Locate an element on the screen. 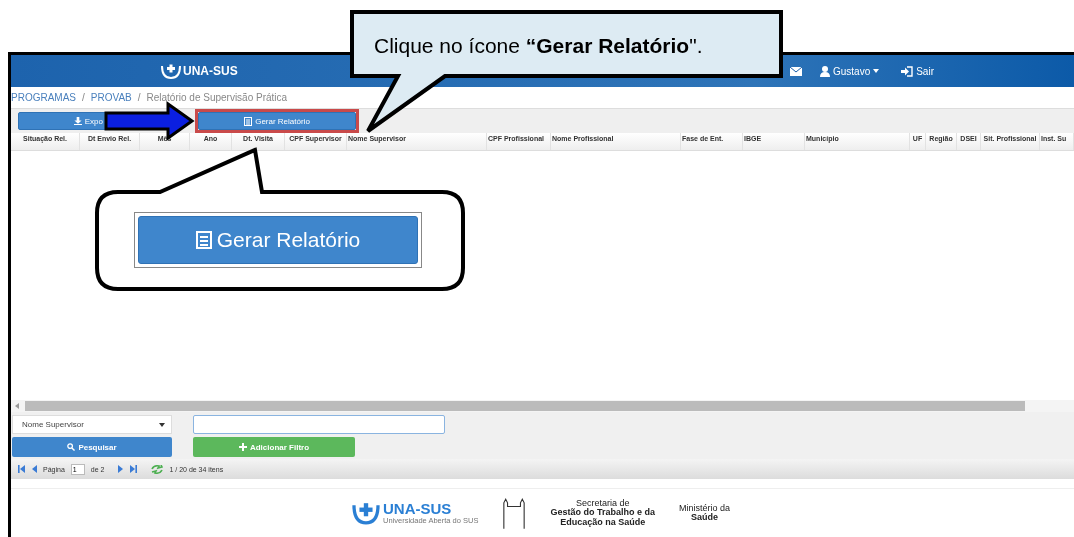 This screenshot has height=537, width=1074. search-button: Pesquisar is located at coordinates (92, 447).